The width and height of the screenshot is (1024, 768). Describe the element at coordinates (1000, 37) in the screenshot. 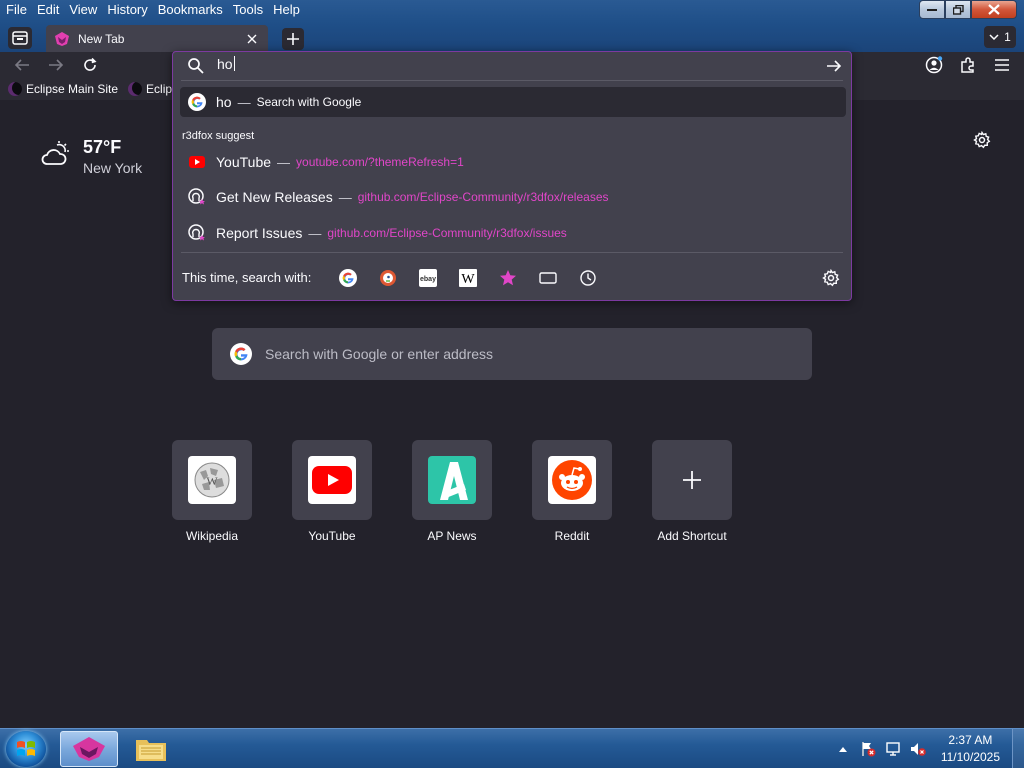

I see `all-tabs-button: 1` at that location.